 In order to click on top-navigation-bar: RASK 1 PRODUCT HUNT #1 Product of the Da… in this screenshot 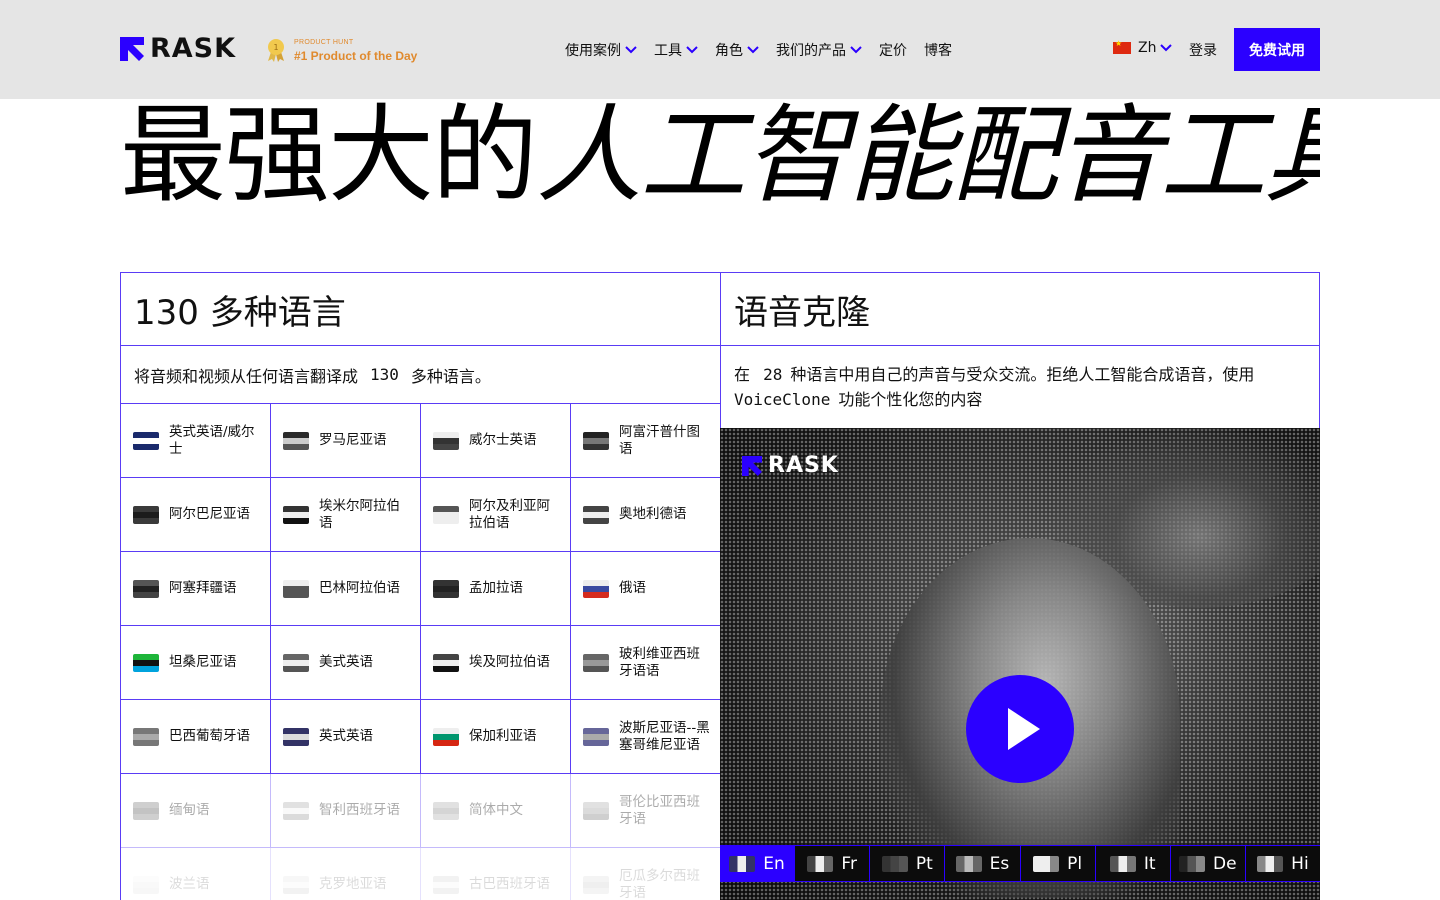, I will do `click(720, 49)`.